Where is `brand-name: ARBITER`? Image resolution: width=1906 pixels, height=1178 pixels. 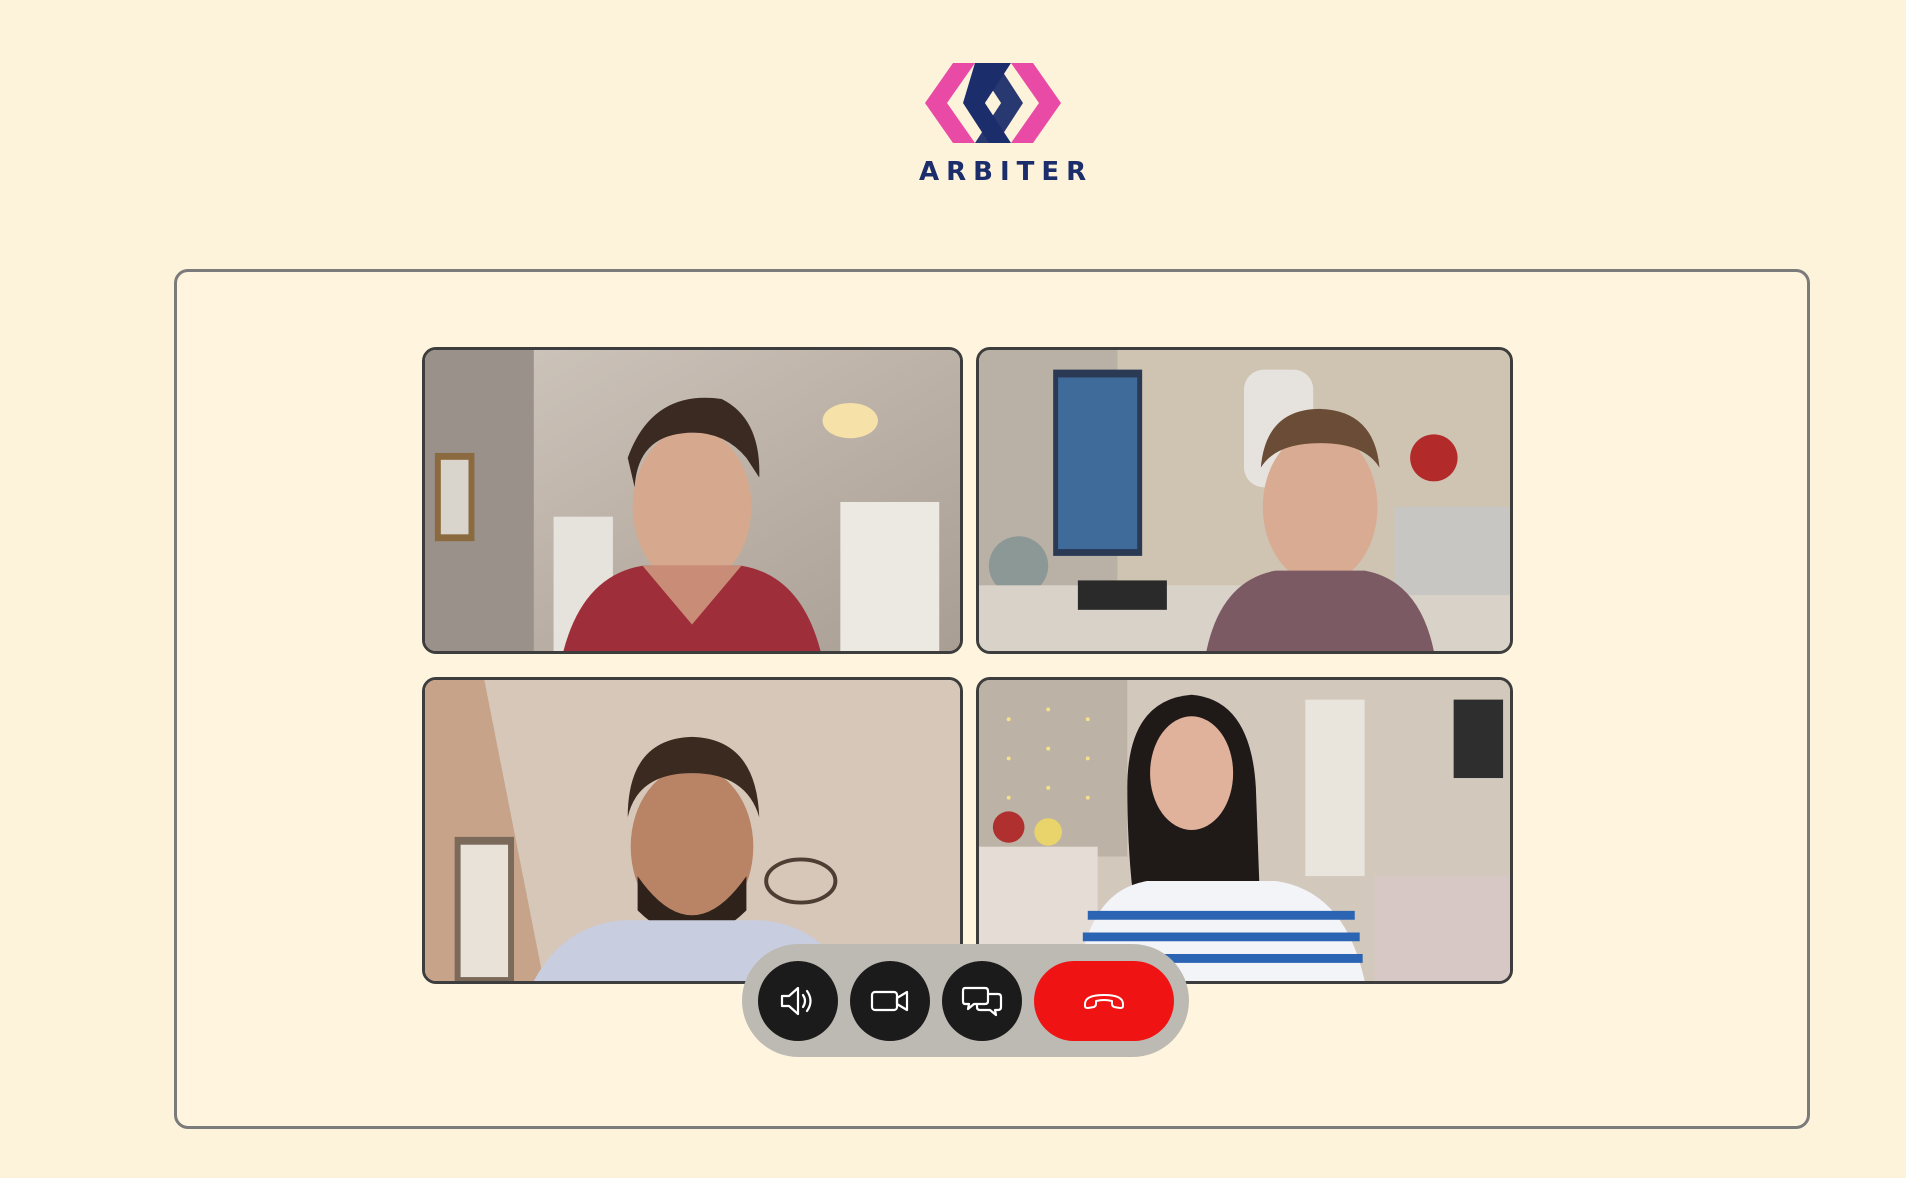
brand-name: ARBITER is located at coordinates (1006, 172).